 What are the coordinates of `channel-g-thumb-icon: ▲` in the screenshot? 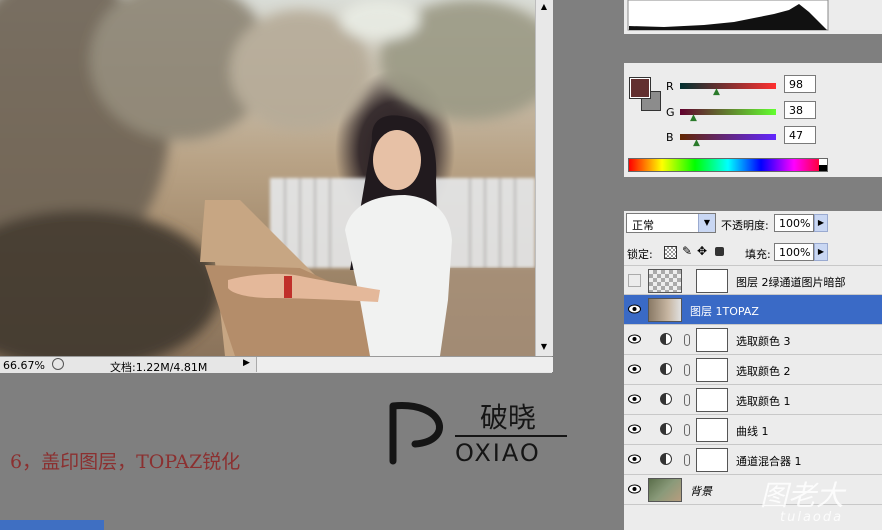 It's located at (693, 118).